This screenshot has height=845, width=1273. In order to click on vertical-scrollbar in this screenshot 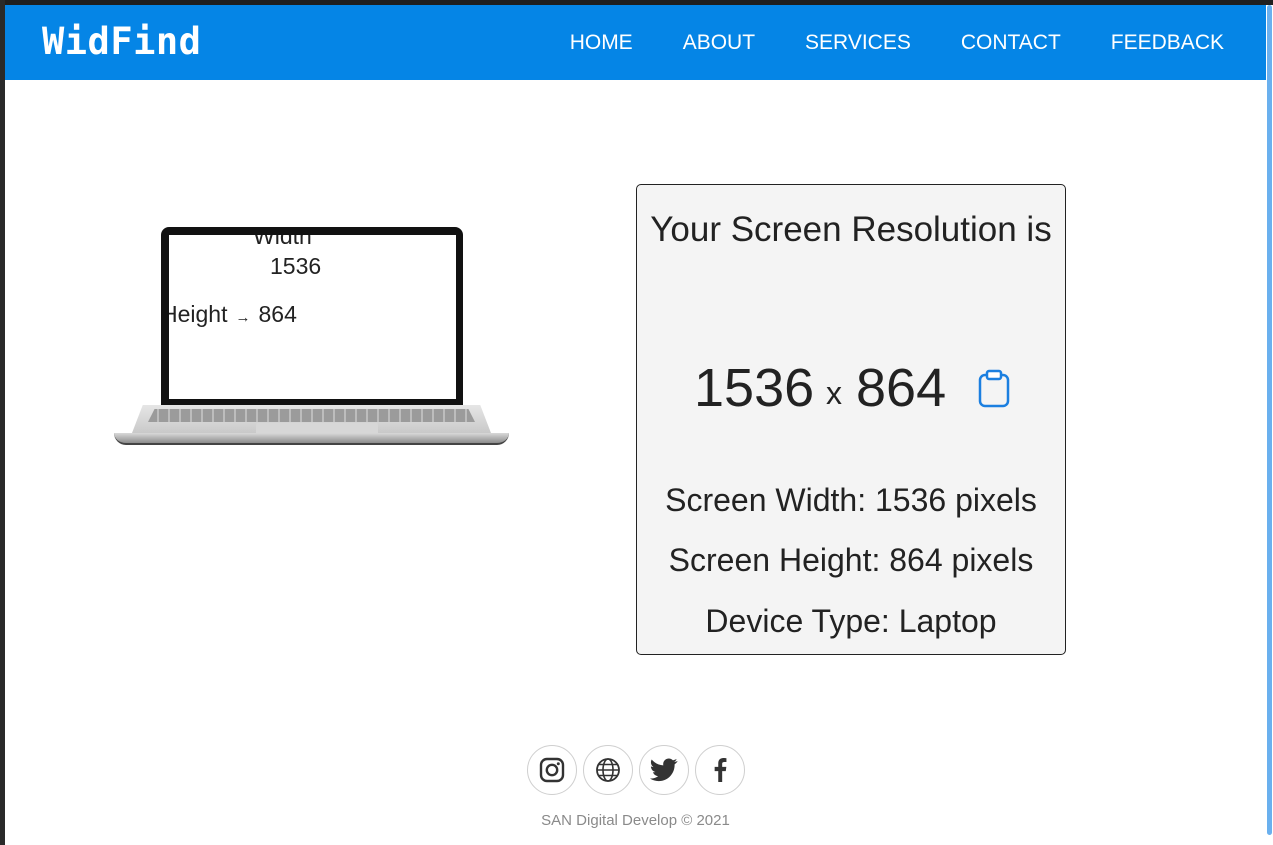, I will do `click(1269, 425)`.